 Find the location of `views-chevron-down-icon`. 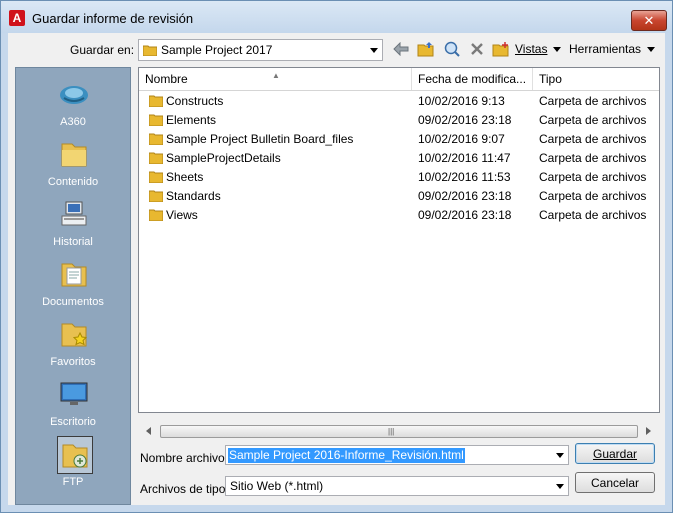

views-chevron-down-icon is located at coordinates (557, 49).